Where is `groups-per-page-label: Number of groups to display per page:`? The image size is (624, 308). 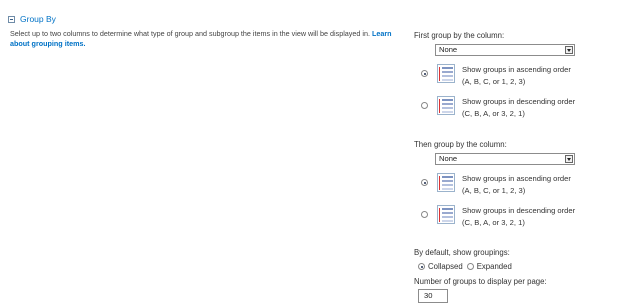 groups-per-page-label: Number of groups to display per page: is located at coordinates (480, 281).